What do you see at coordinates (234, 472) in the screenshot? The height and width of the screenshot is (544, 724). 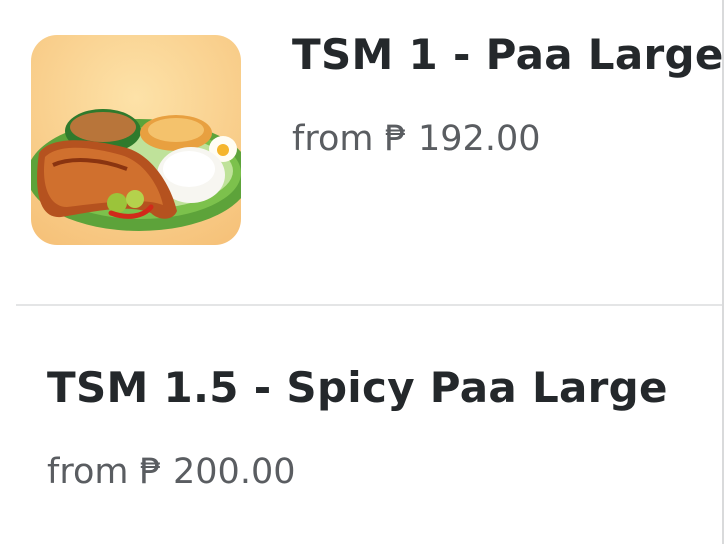 I see `price-value: 200.00` at bounding box center [234, 472].